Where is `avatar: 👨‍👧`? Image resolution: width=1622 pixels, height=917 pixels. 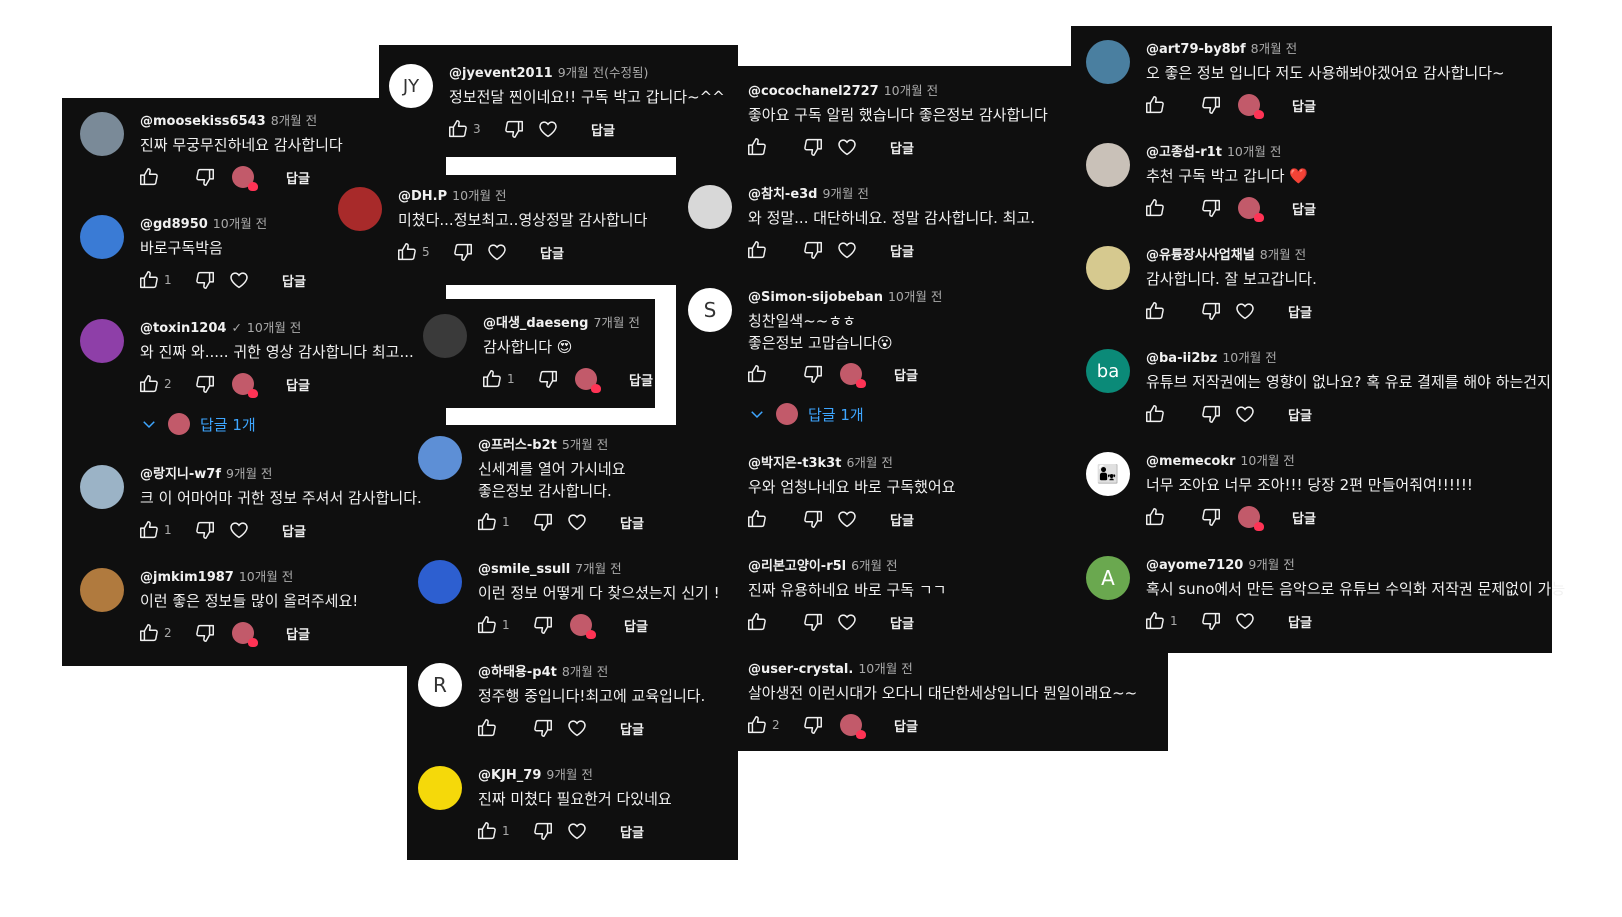
avatar: 👨‍👧 is located at coordinates (1108, 474).